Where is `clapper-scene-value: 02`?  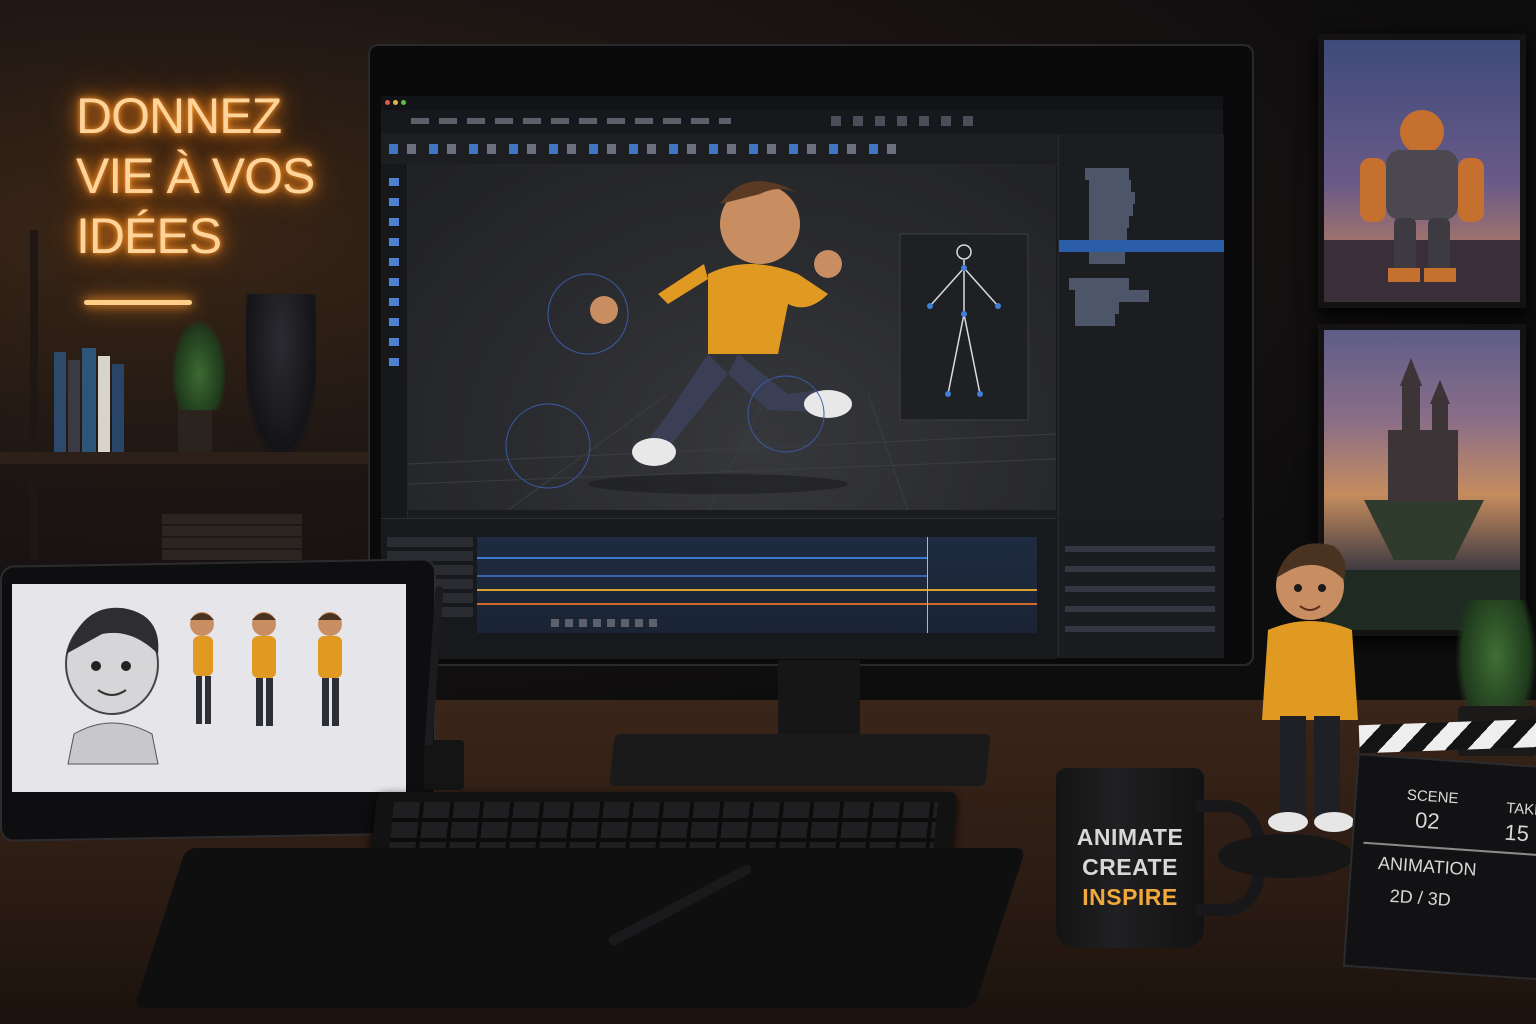 clapper-scene-value: 02 is located at coordinates (1427, 820).